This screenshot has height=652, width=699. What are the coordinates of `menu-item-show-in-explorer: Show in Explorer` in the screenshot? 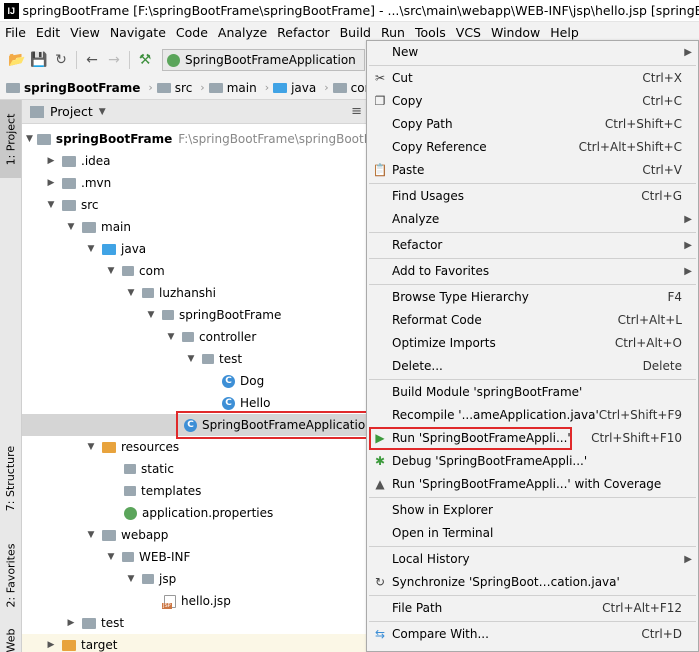 It's located at (532, 510).